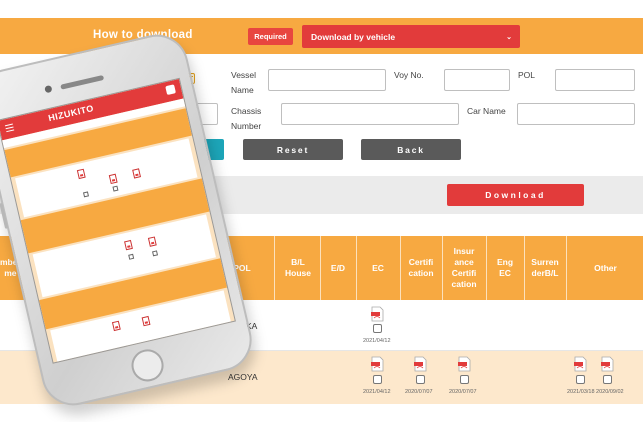  What do you see at coordinates (298, 267) in the screenshot?
I see `col-bl-house: B/L House` at bounding box center [298, 267].